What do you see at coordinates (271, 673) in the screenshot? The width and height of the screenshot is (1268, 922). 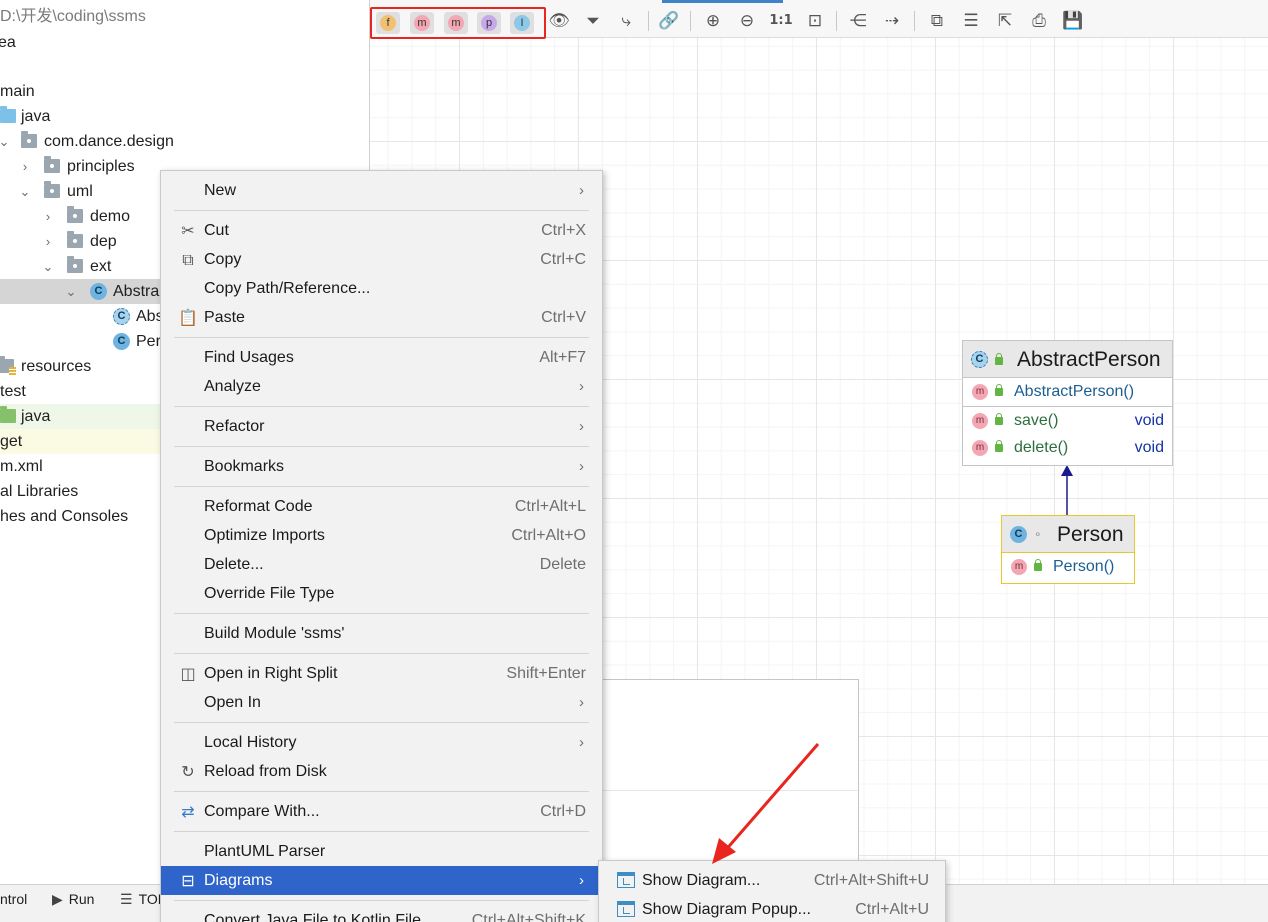 I see `menu-item-label: Open in Right Split` at bounding box center [271, 673].